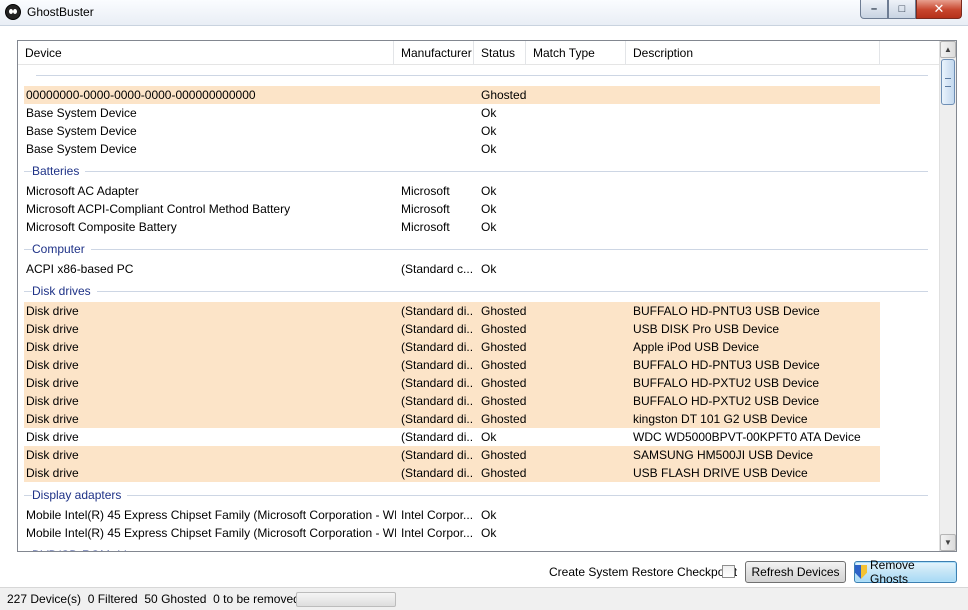 The width and height of the screenshot is (968, 610). What do you see at coordinates (206, 53) in the screenshot?
I see `column-header-device: Device` at bounding box center [206, 53].